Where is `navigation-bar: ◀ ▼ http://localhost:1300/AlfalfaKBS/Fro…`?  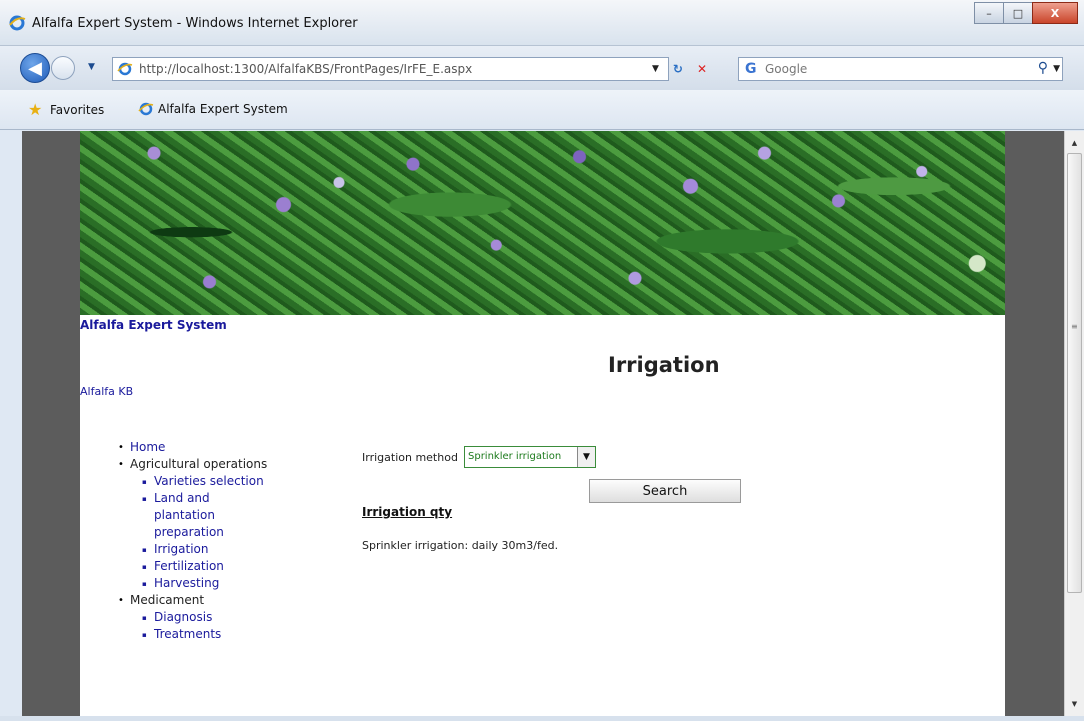
navigation-bar: ◀ ▼ http://localhost:1300/AlfalfaKBS/Fro… is located at coordinates (542, 68).